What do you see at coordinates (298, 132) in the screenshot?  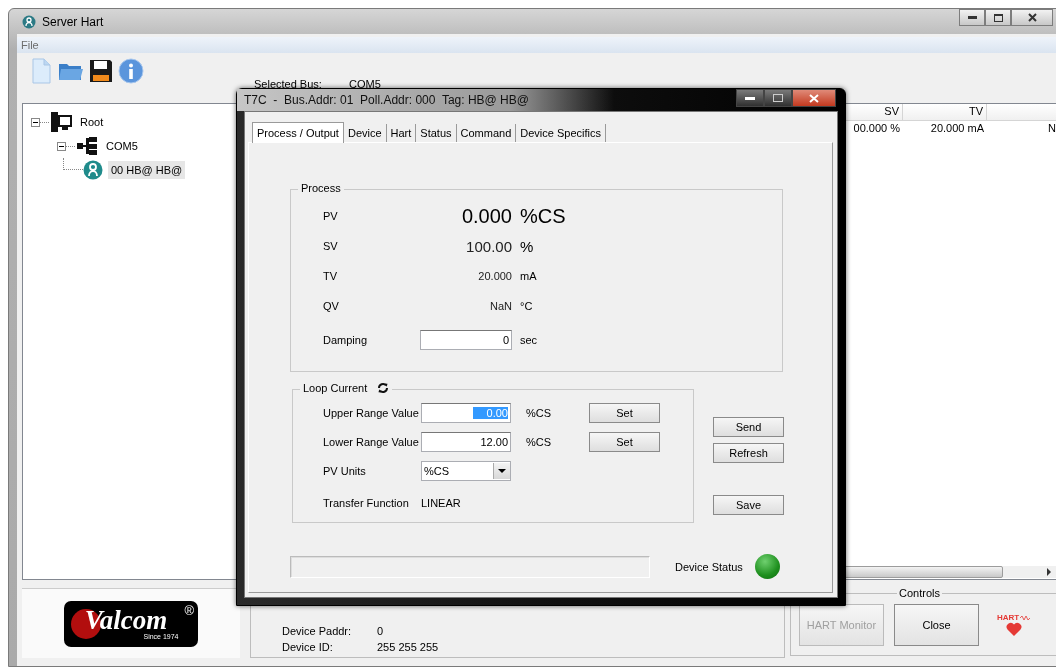 I see `tab: Process / Output` at bounding box center [298, 132].